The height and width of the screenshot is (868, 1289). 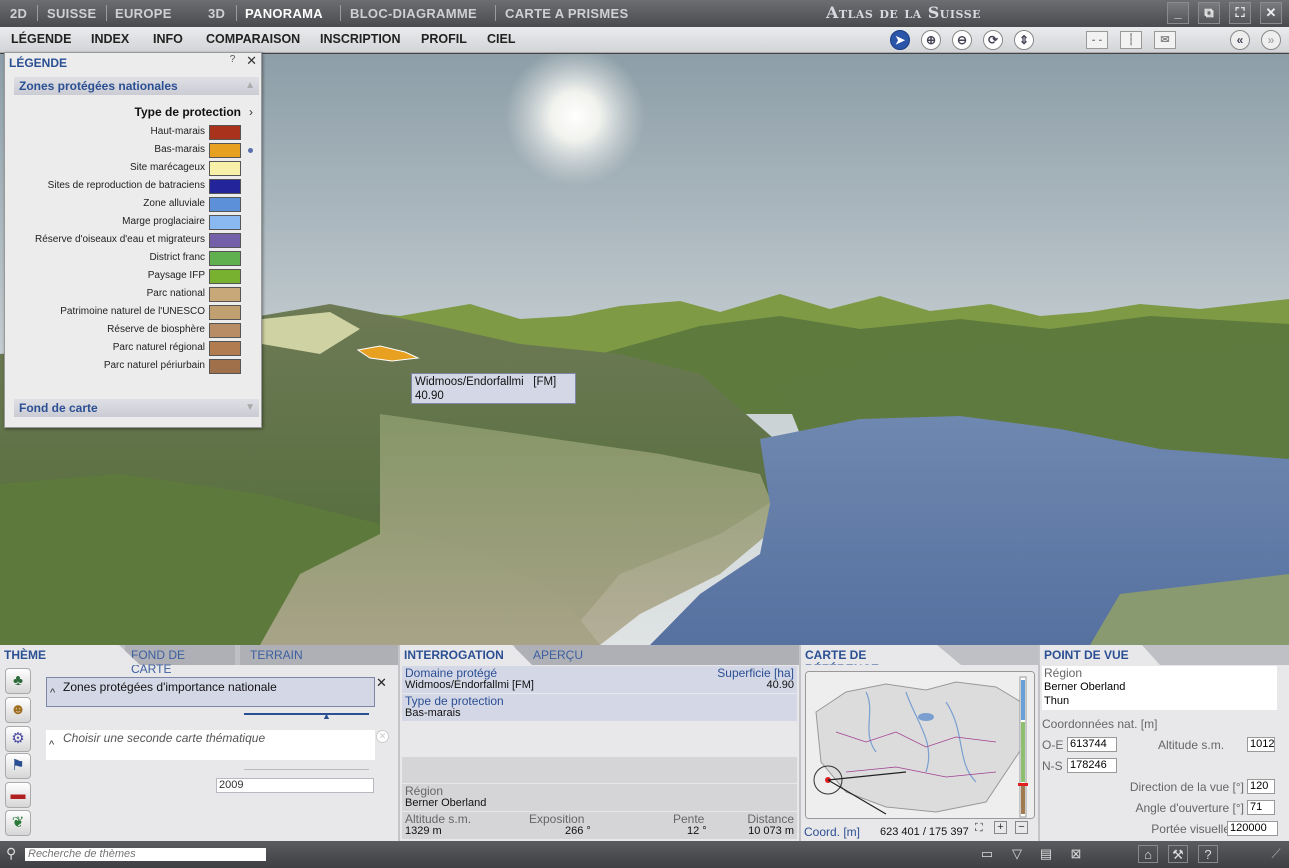 What do you see at coordinates (18, 681) in the screenshot?
I see `forest-theme-icon: ♣` at bounding box center [18, 681].